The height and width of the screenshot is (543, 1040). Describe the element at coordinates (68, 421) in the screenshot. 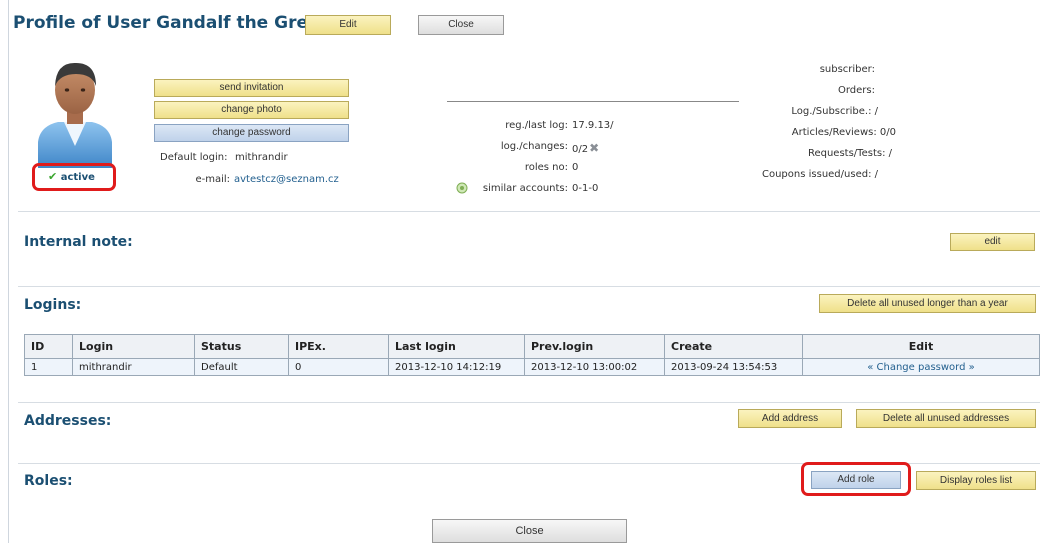

I see `addresses-title: Addresses:` at that location.